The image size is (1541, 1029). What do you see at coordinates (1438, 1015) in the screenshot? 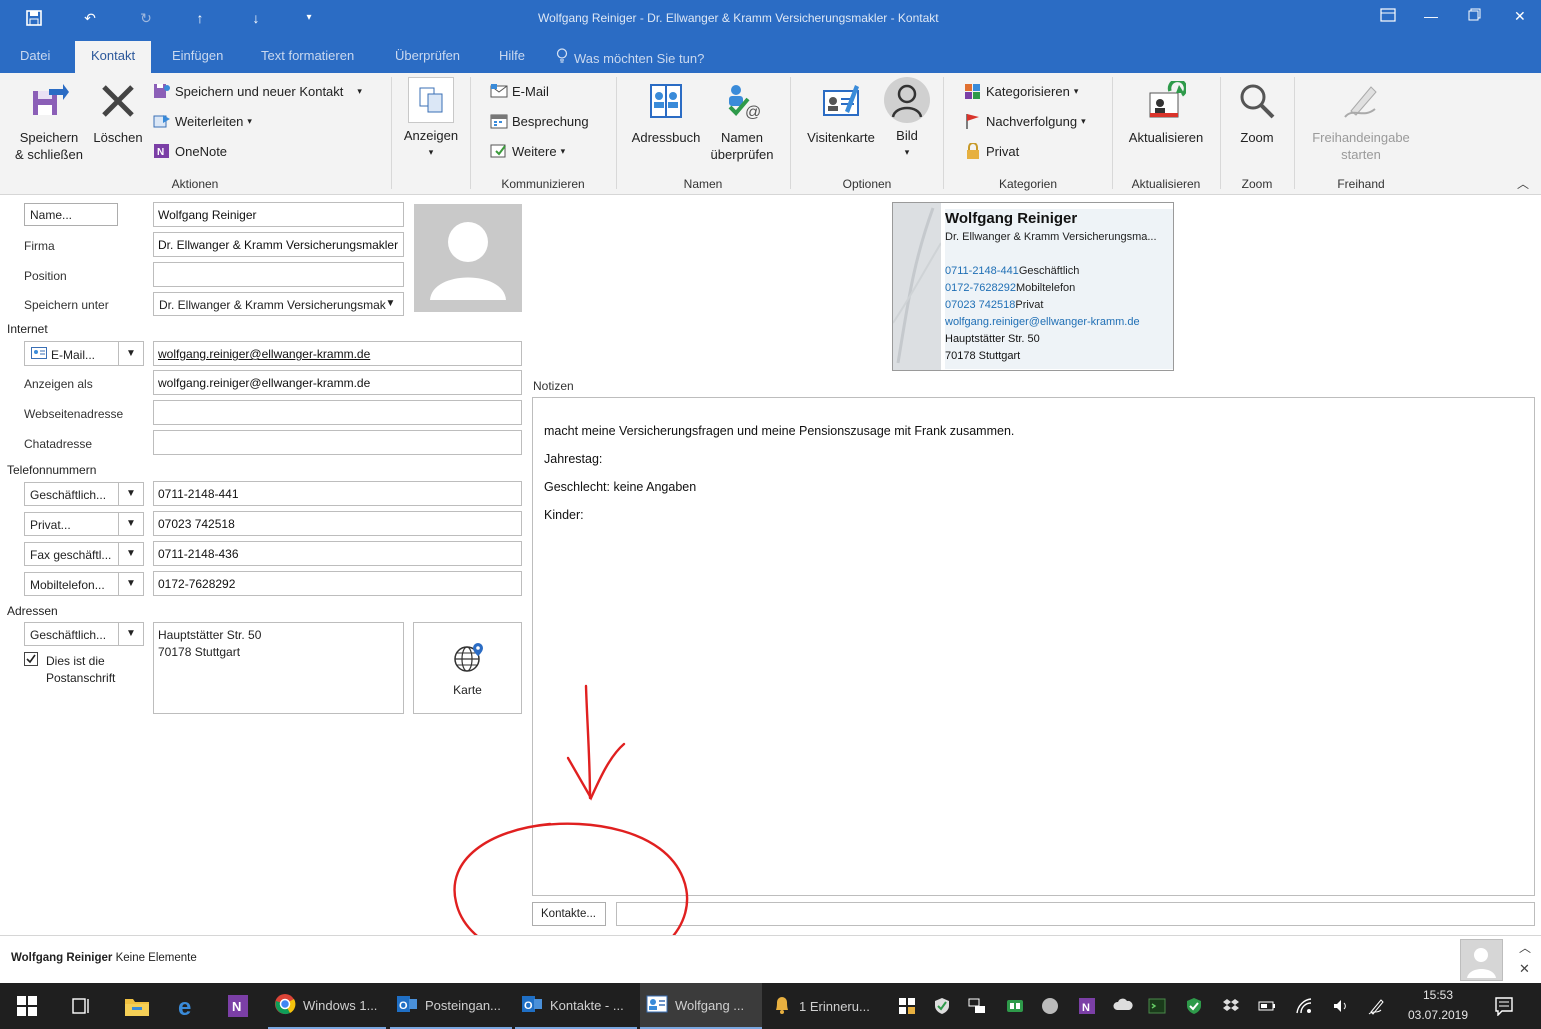
I see `clock-date: 03.07.2019` at bounding box center [1438, 1015].